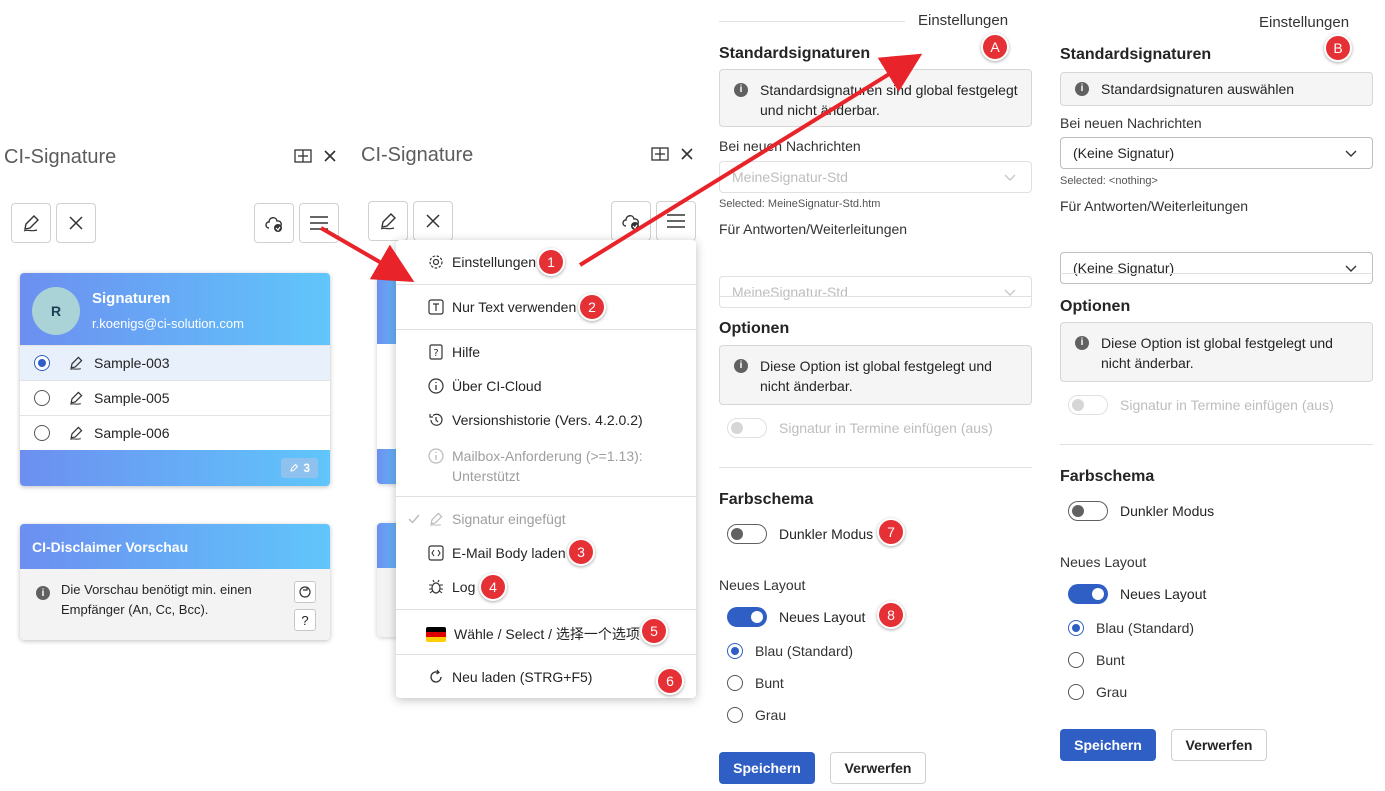  I want to click on step-badge: 1, so click(551, 262).